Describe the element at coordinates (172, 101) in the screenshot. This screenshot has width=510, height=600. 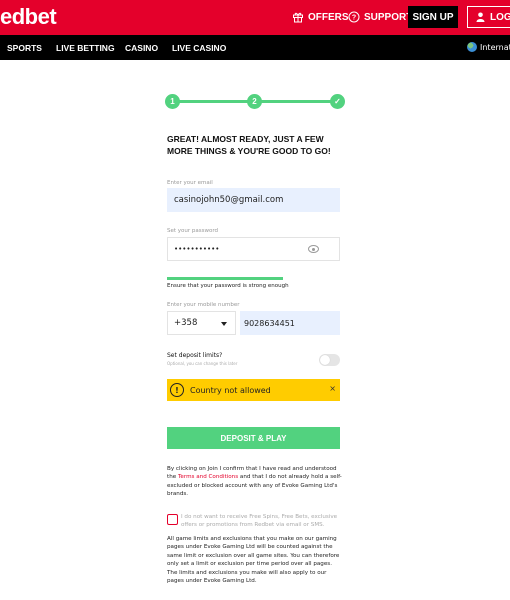
I see `step-1: 1` at that location.